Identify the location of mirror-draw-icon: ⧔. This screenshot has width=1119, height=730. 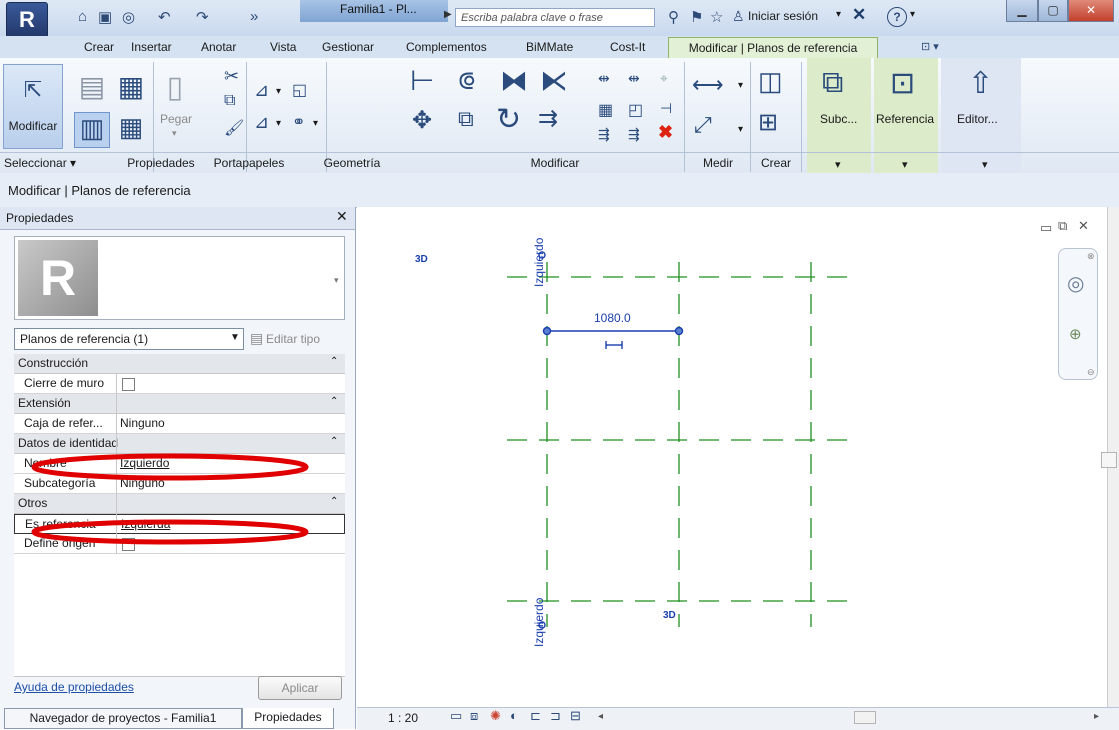
(554, 80).